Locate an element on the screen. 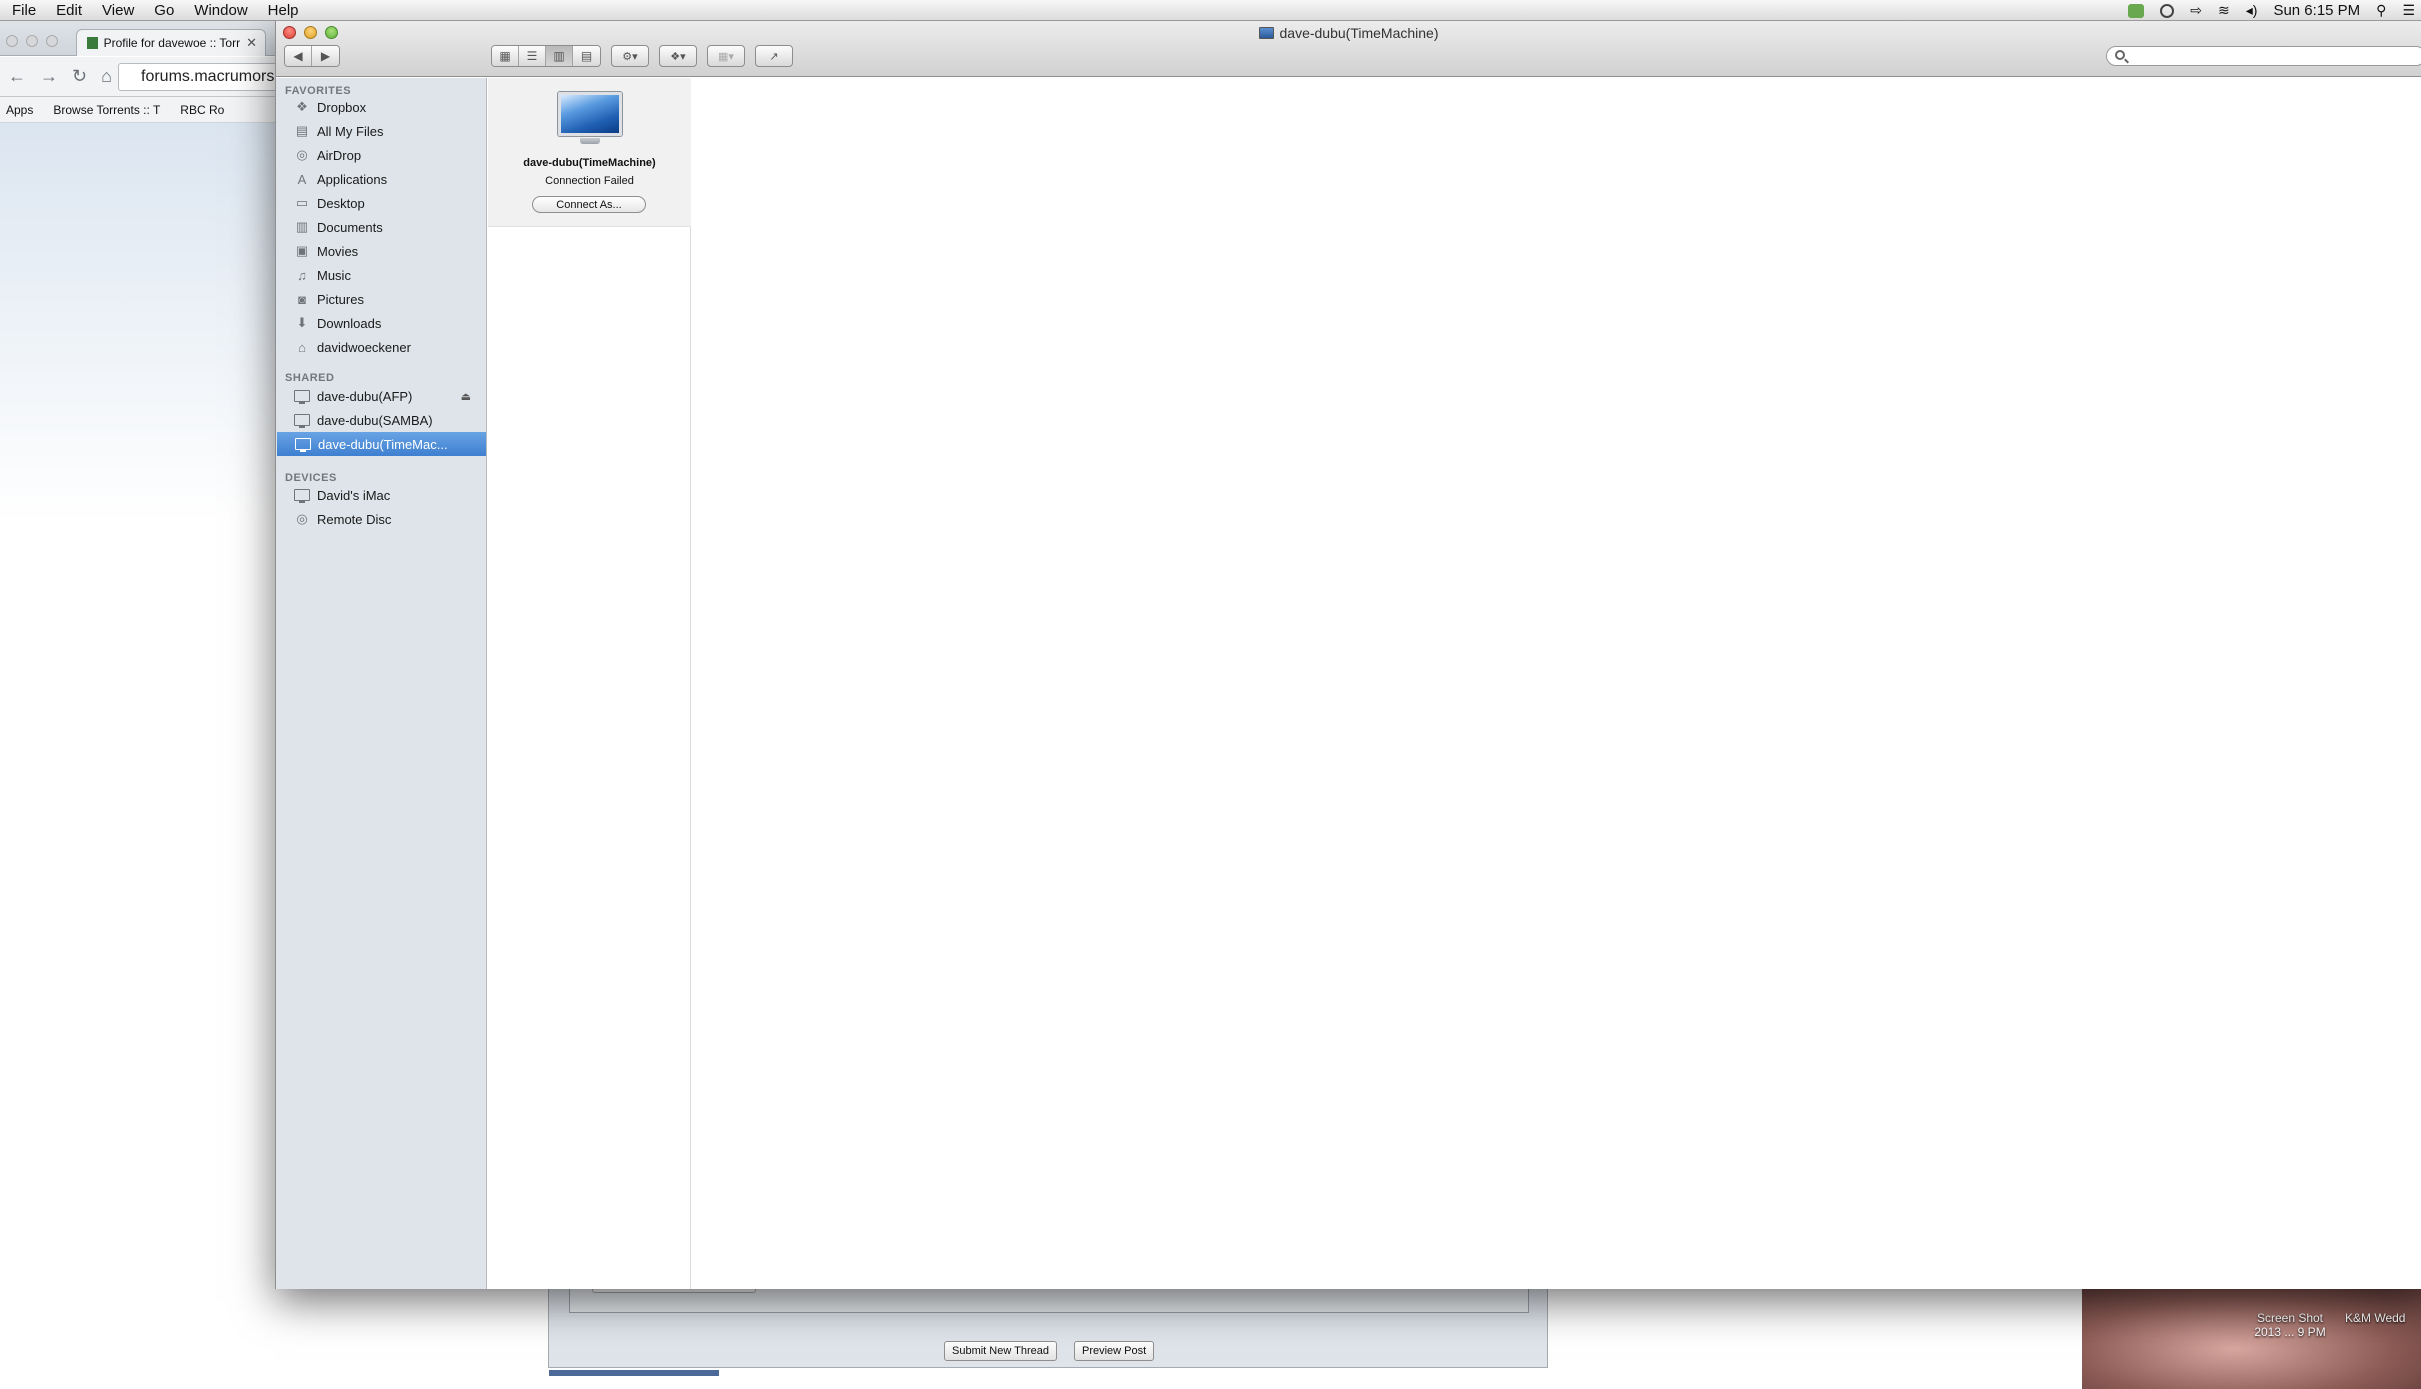  browser-tab: Profile for davewoe :: Torr ✕ is located at coordinates (171, 42).